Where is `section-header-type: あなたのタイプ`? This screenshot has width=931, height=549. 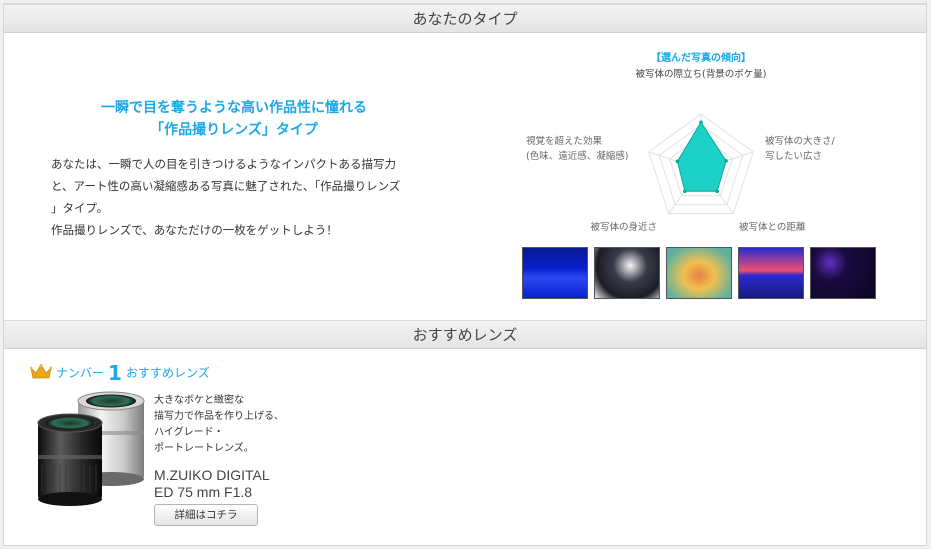 section-header-type: あなたのタイプ is located at coordinates (465, 18).